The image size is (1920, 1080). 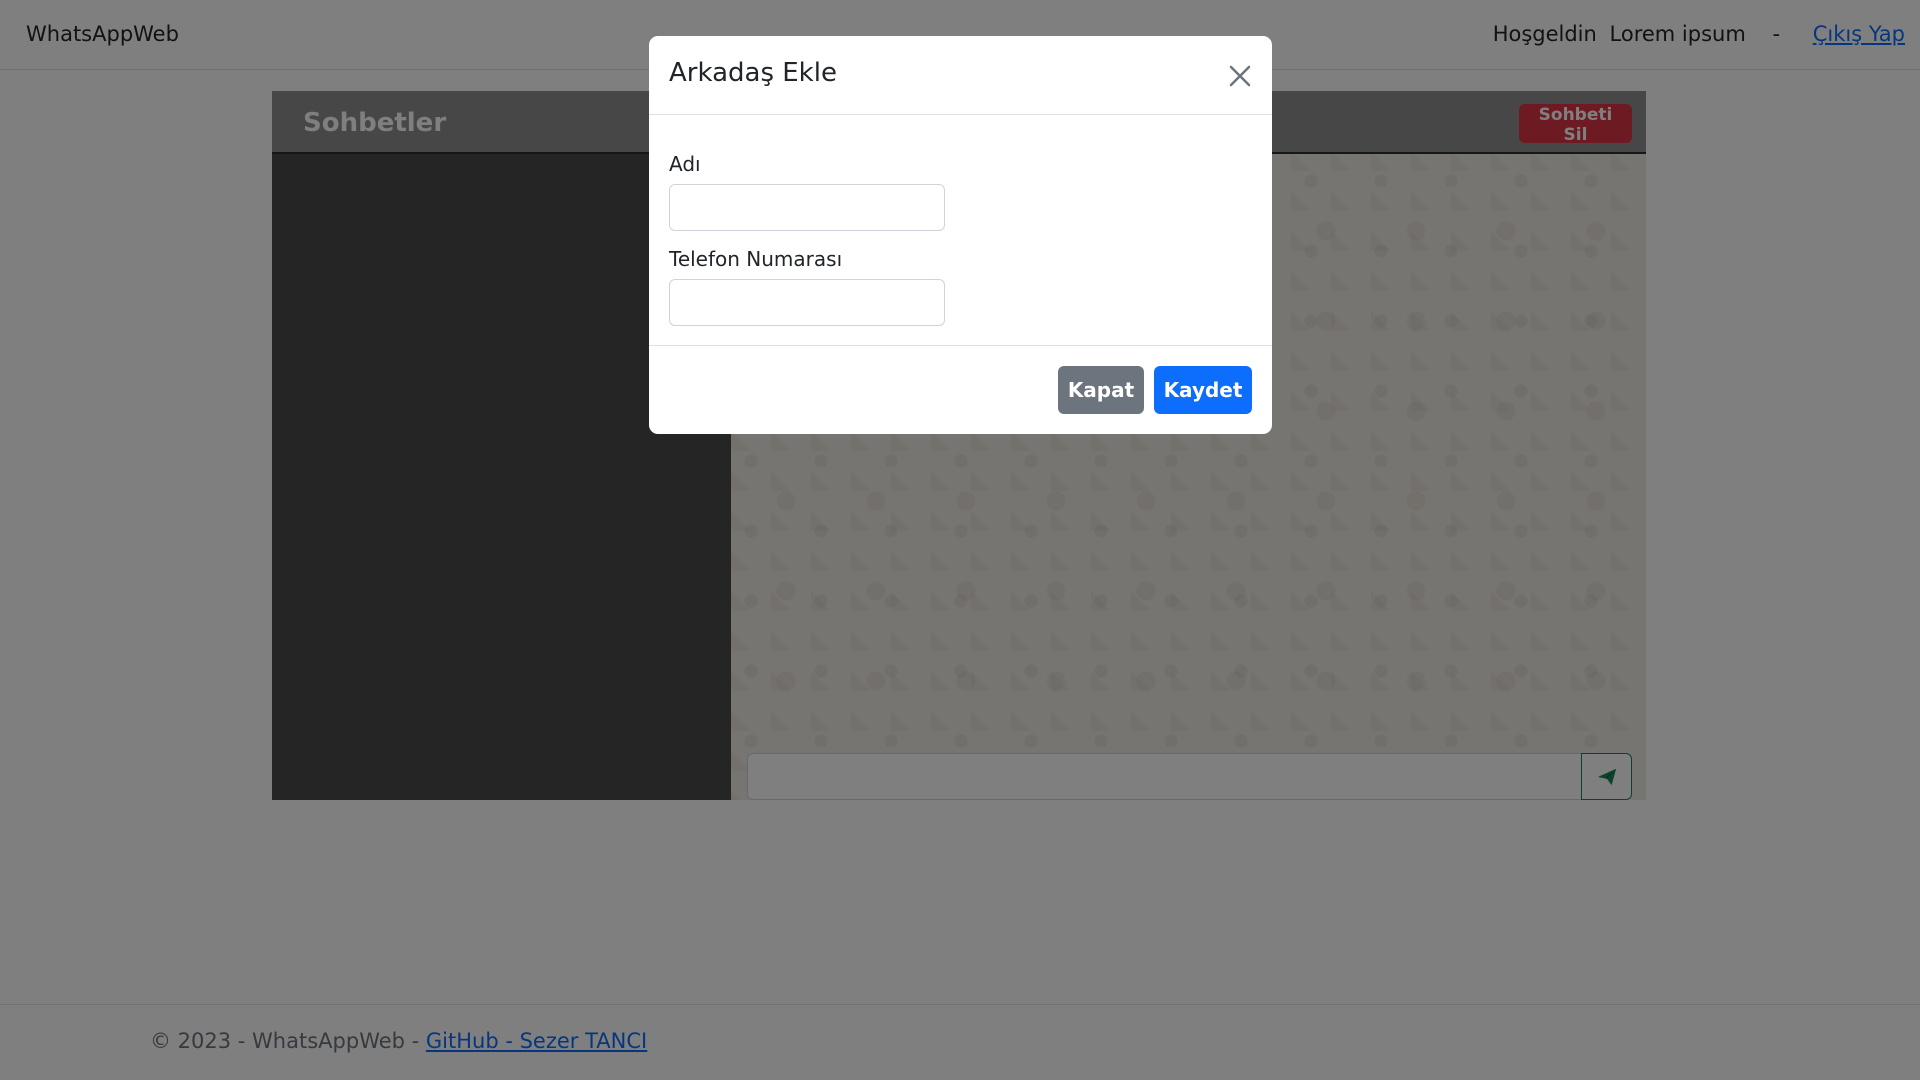 I want to click on phone-label: Telefon Numarası, so click(x=756, y=259).